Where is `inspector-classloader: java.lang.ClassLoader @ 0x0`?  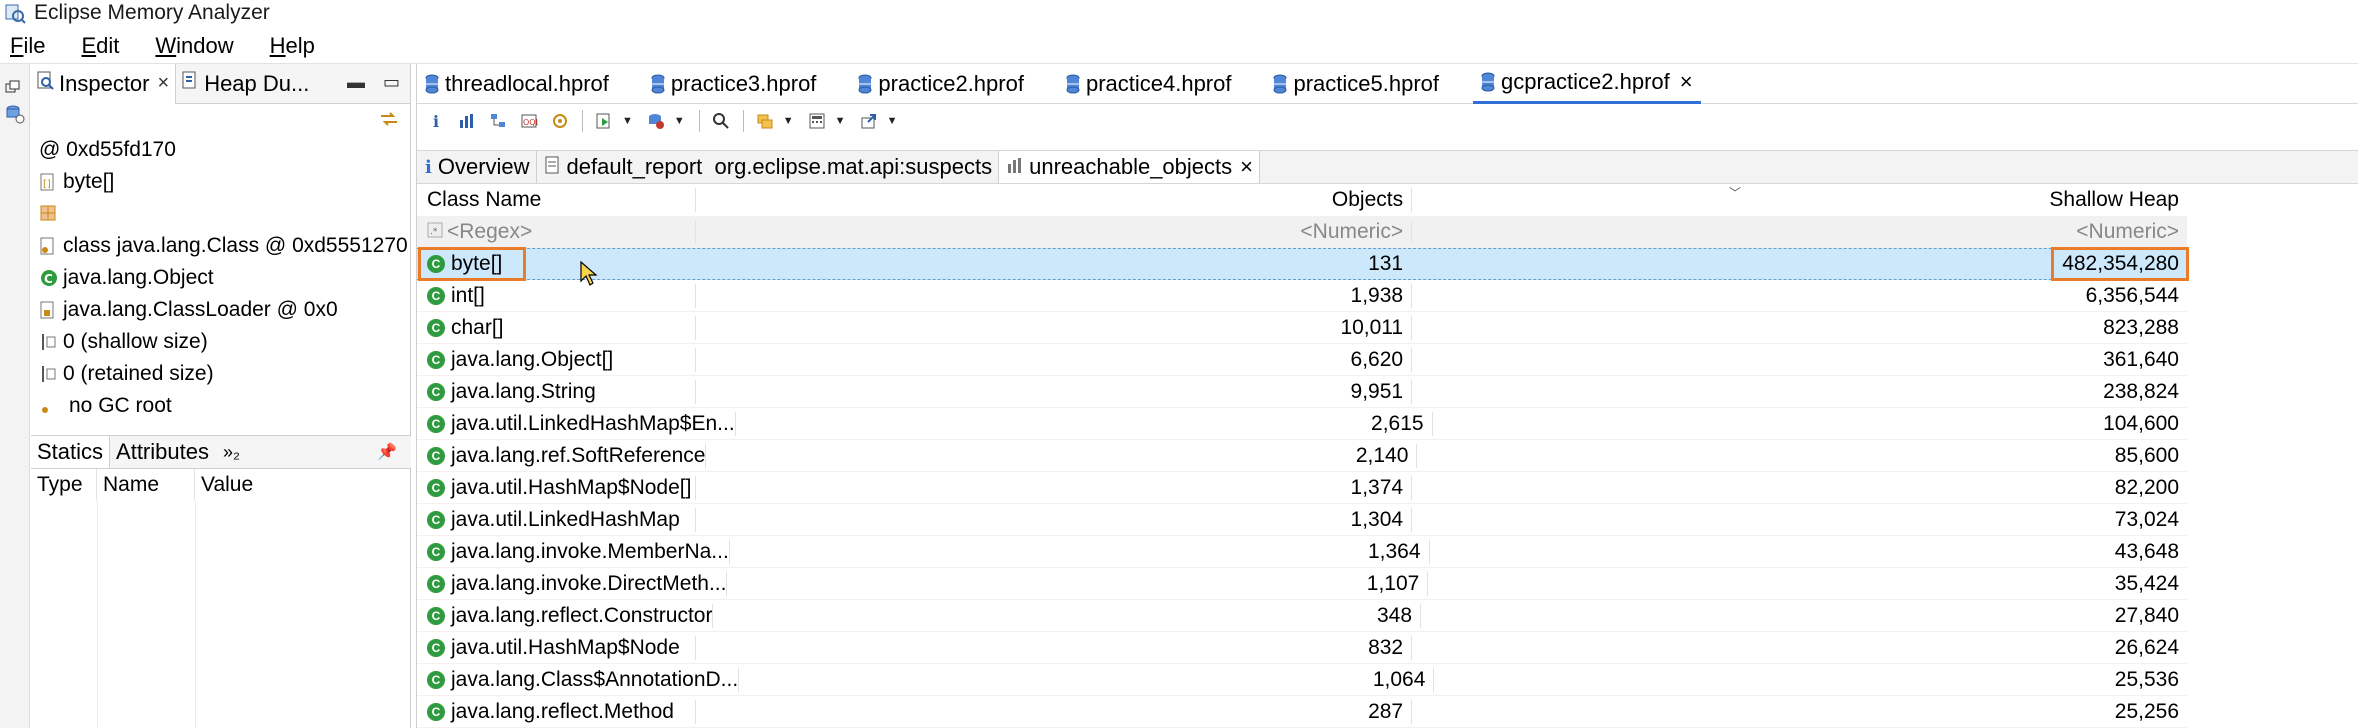
inspector-classloader: java.lang.ClassLoader @ 0x0 is located at coordinates (200, 309).